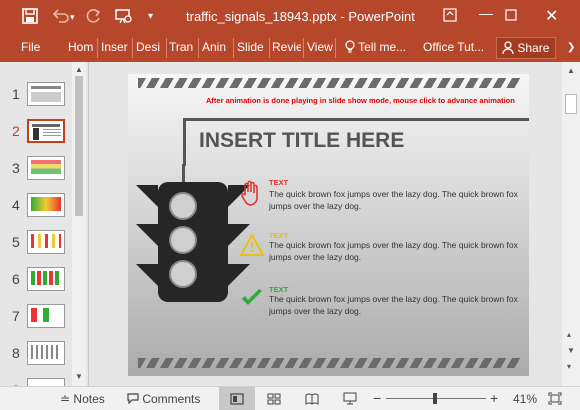 The width and height of the screenshot is (580, 410). What do you see at coordinates (40, 316) in the screenshot?
I see `slide-thumbnail: 7` at bounding box center [40, 316].